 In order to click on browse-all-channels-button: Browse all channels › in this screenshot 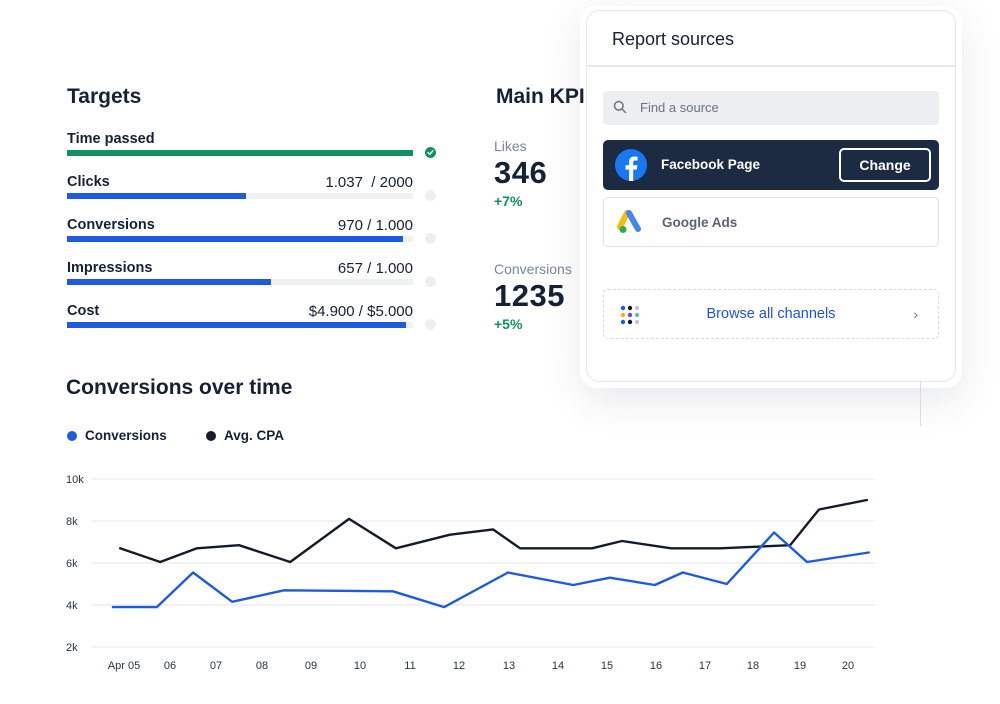, I will do `click(771, 314)`.